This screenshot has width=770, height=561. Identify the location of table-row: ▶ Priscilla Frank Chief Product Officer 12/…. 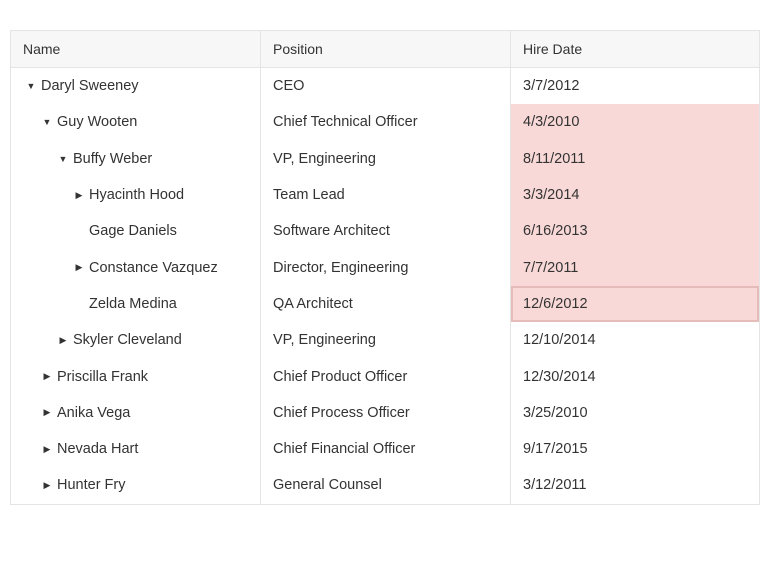
(385, 376).